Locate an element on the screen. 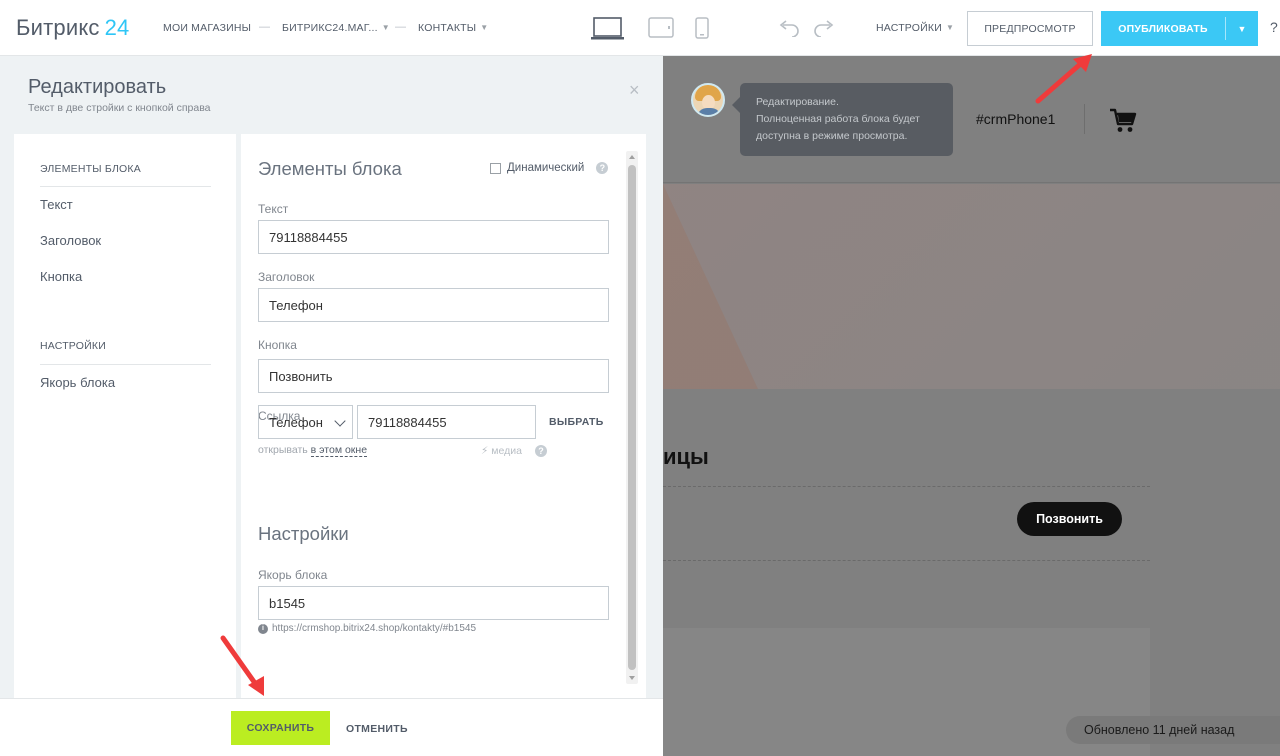 This screenshot has height=756, width=1280. dynamic-checkbox: Динамический ? is located at coordinates (549, 168).